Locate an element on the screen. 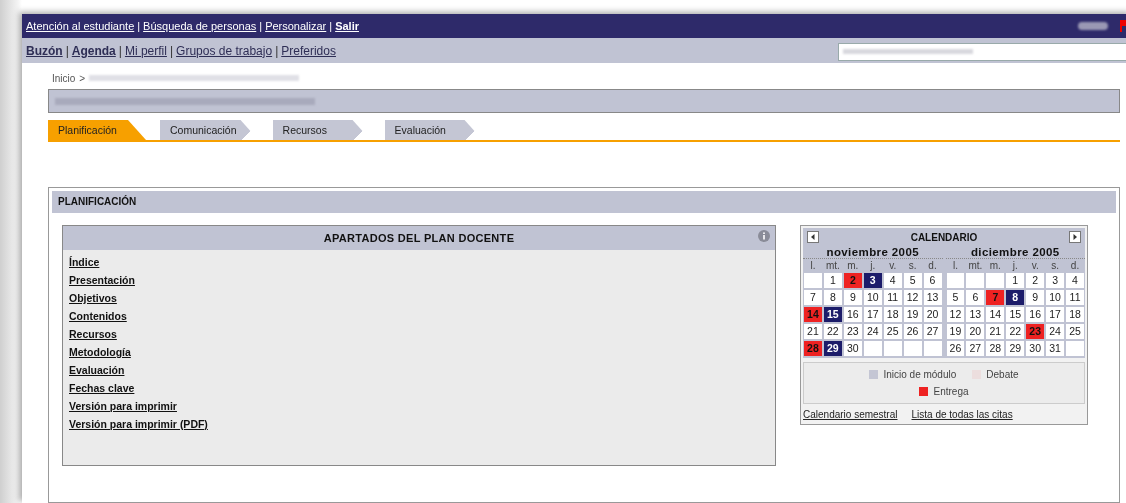 This screenshot has height=503, width=1126. nav-link: Grupos de trabajo is located at coordinates (224, 50).